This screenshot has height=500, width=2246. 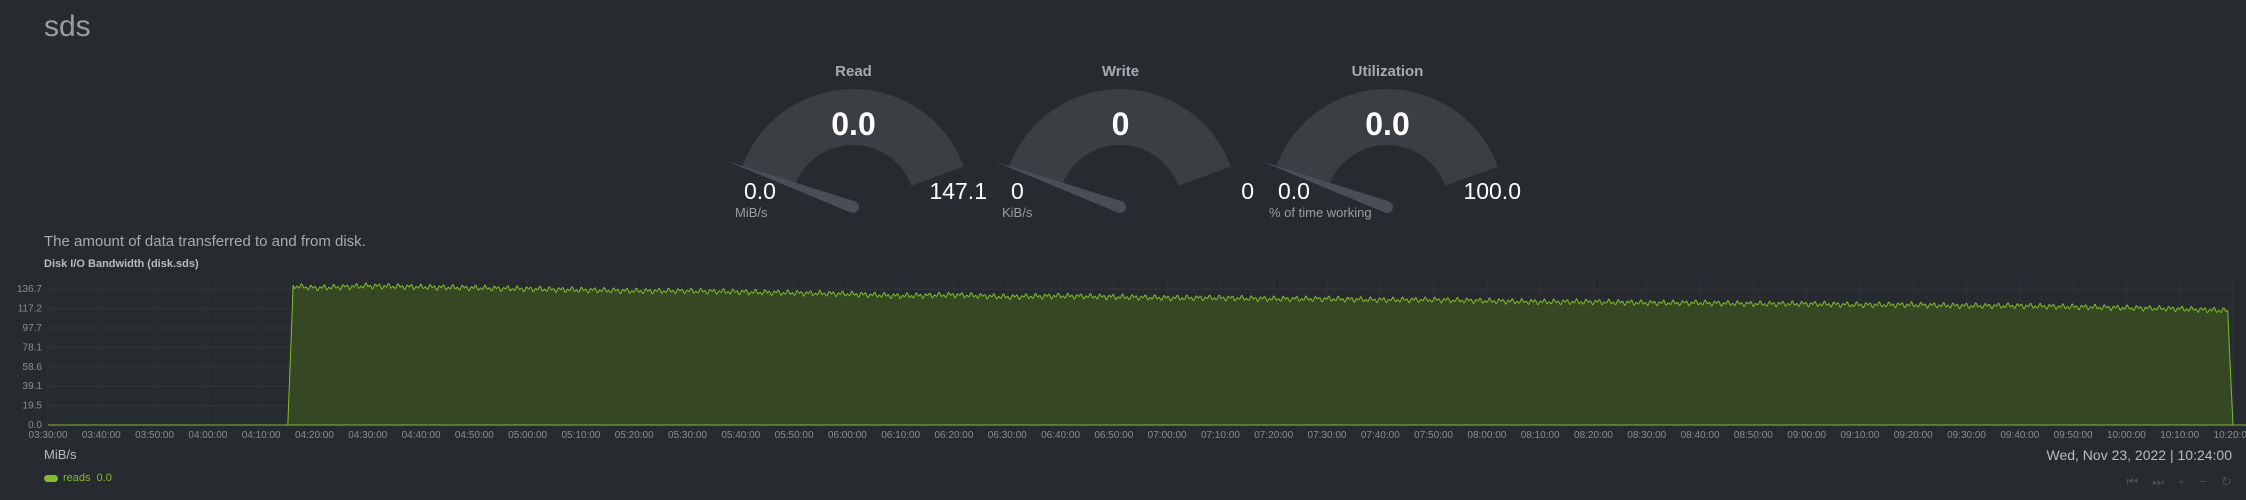 What do you see at coordinates (33, 347) in the screenshot?
I see `y-tick-label: 78.1` at bounding box center [33, 347].